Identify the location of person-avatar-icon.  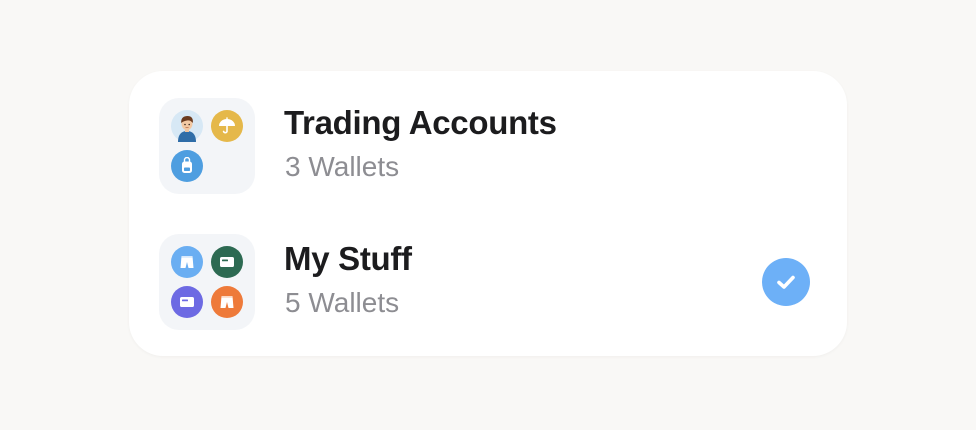
(187, 126).